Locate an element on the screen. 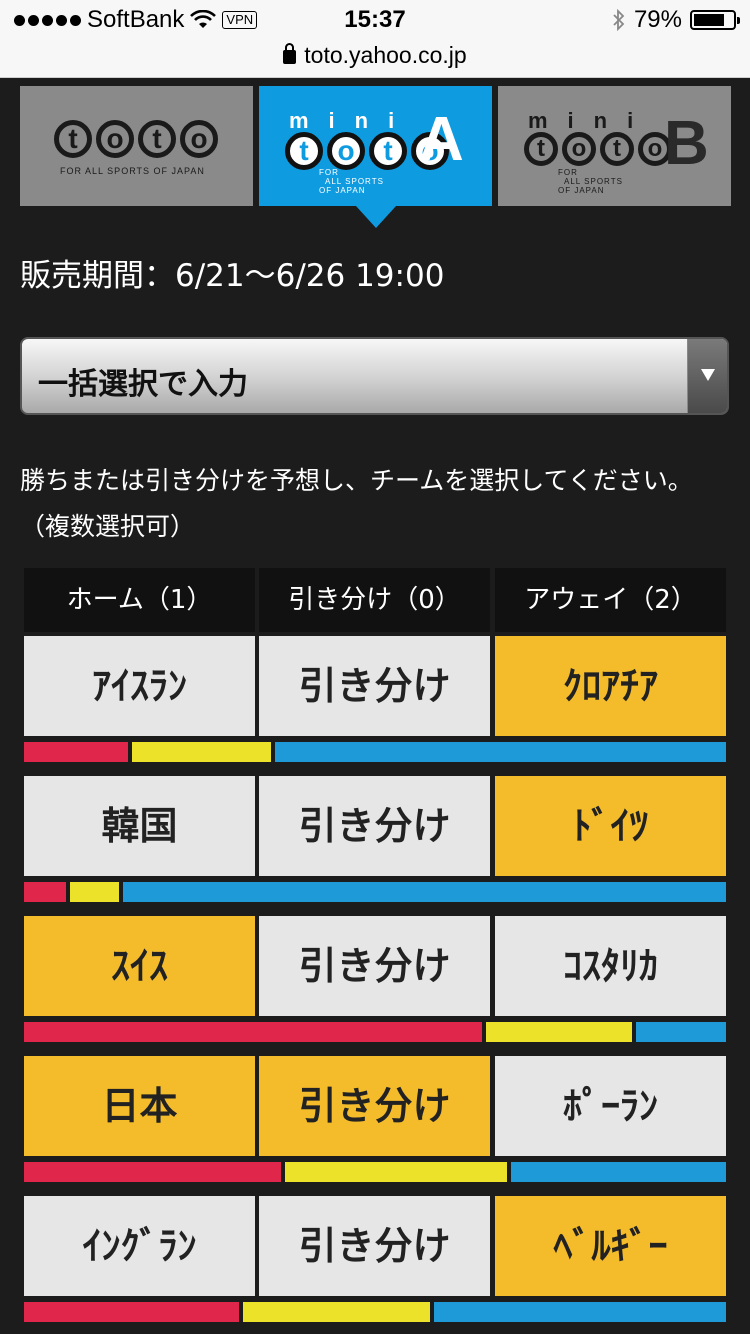 Image resolution: width=750 pixels, height=1334 pixels. bulk-select-dropdown: 一括選択で入力 is located at coordinates (374, 376).